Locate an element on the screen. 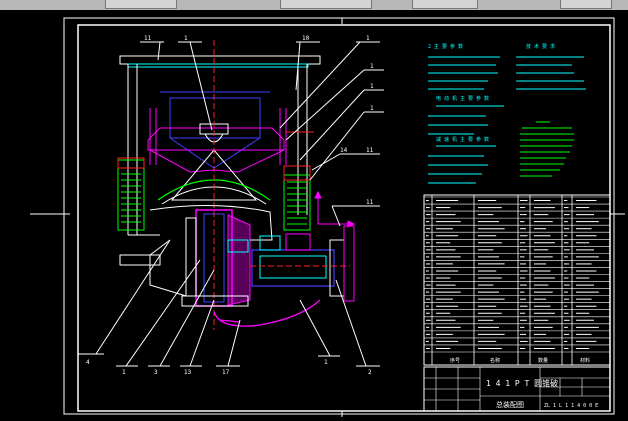 The width and height of the screenshot is (628, 421). label-11-right: 11 is located at coordinates (370, 150).